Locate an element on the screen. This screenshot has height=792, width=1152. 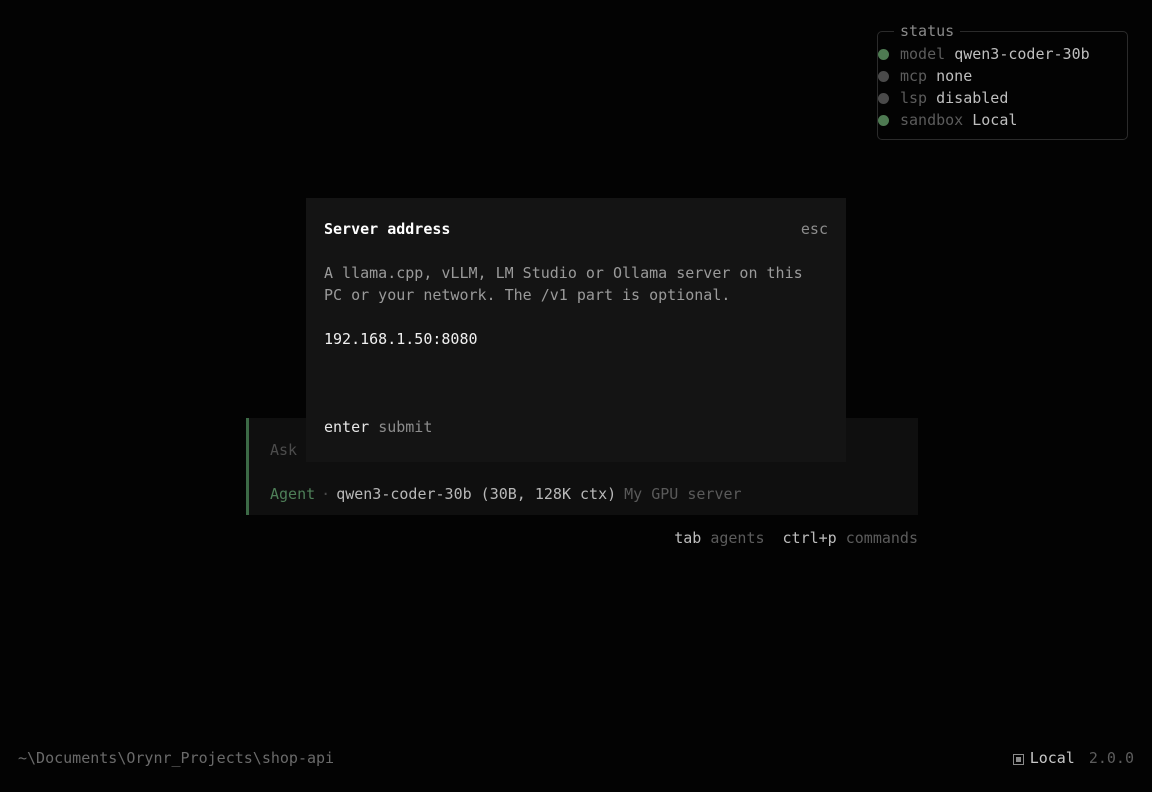
agent-mode-label: Agent is located at coordinates (292, 494).